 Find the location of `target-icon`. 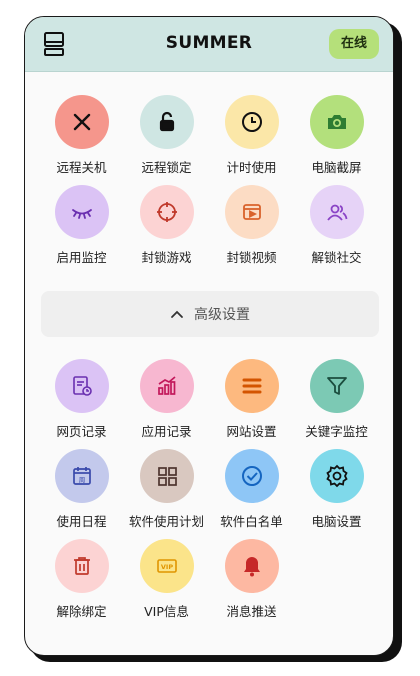

target-icon is located at coordinates (166, 212).